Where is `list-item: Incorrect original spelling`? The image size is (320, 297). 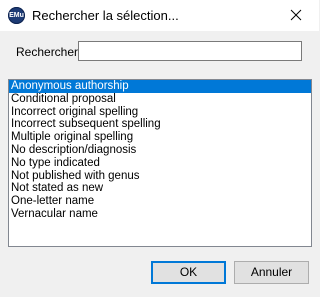 list-item: Incorrect original spelling is located at coordinates (160, 112).